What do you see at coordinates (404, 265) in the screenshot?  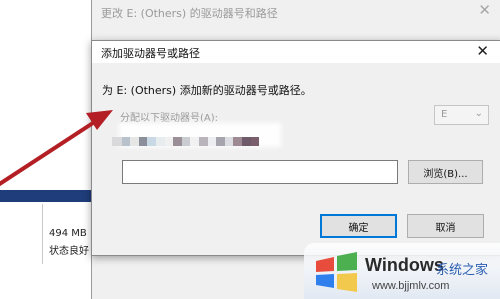 I see `watermark-brand: Windows` at bounding box center [404, 265].